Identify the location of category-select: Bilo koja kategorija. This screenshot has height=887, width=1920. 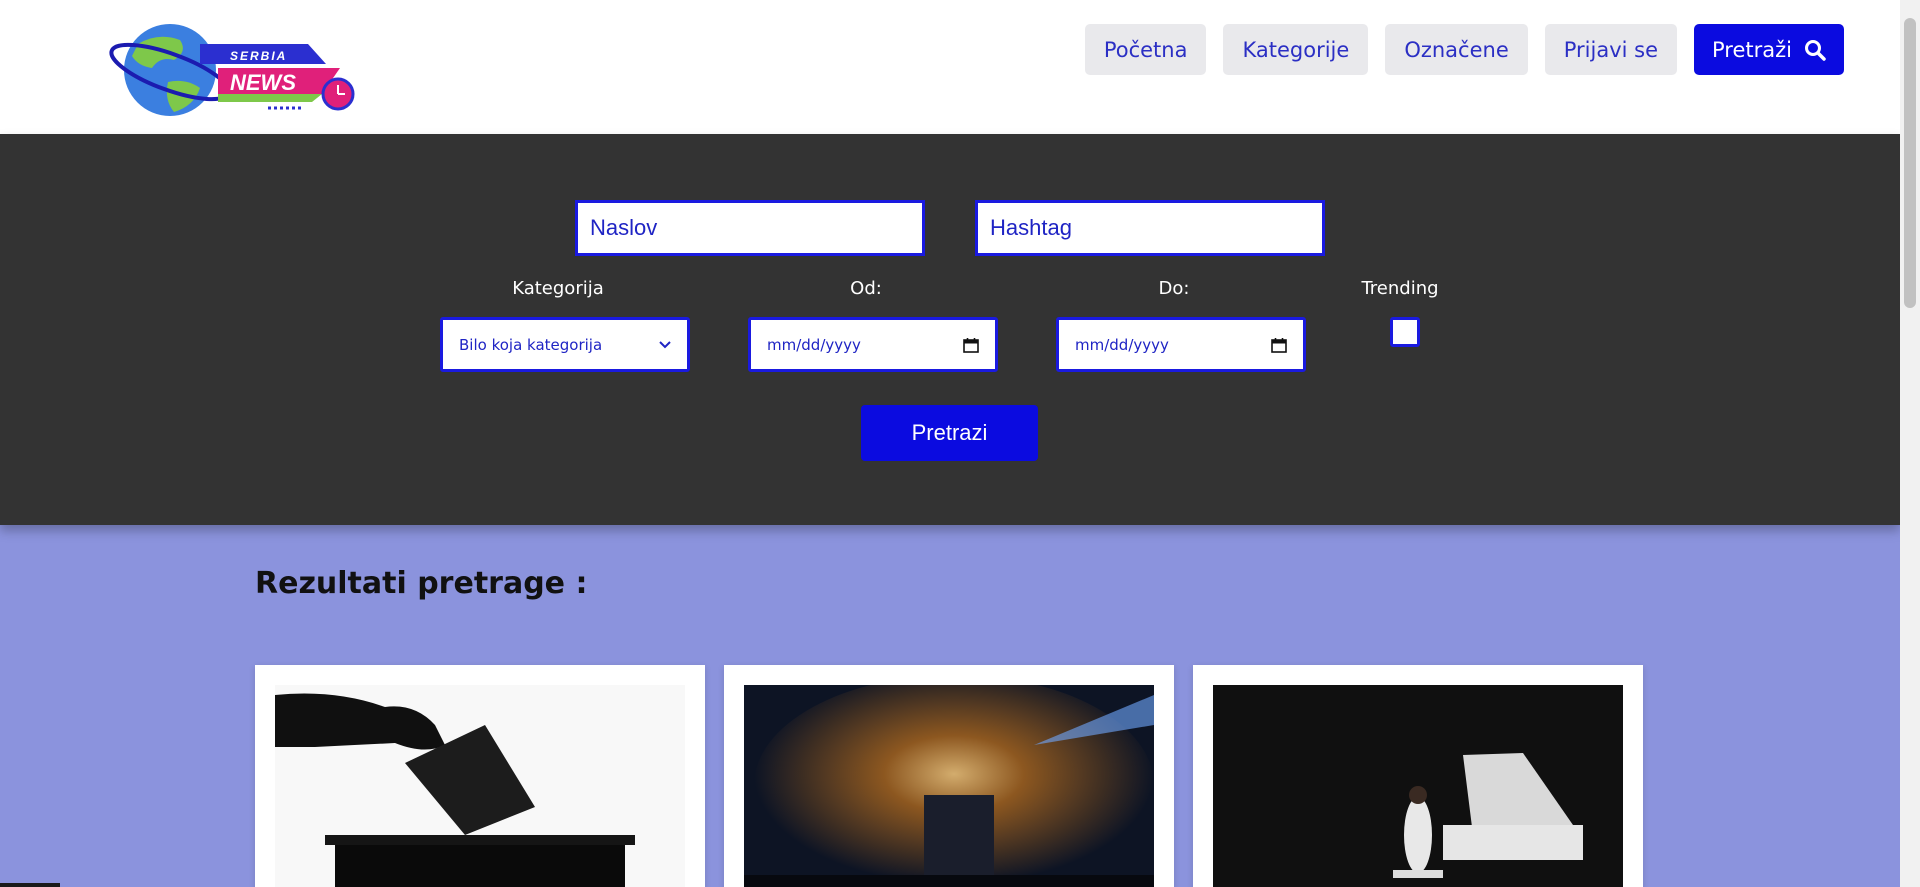
(565, 344).